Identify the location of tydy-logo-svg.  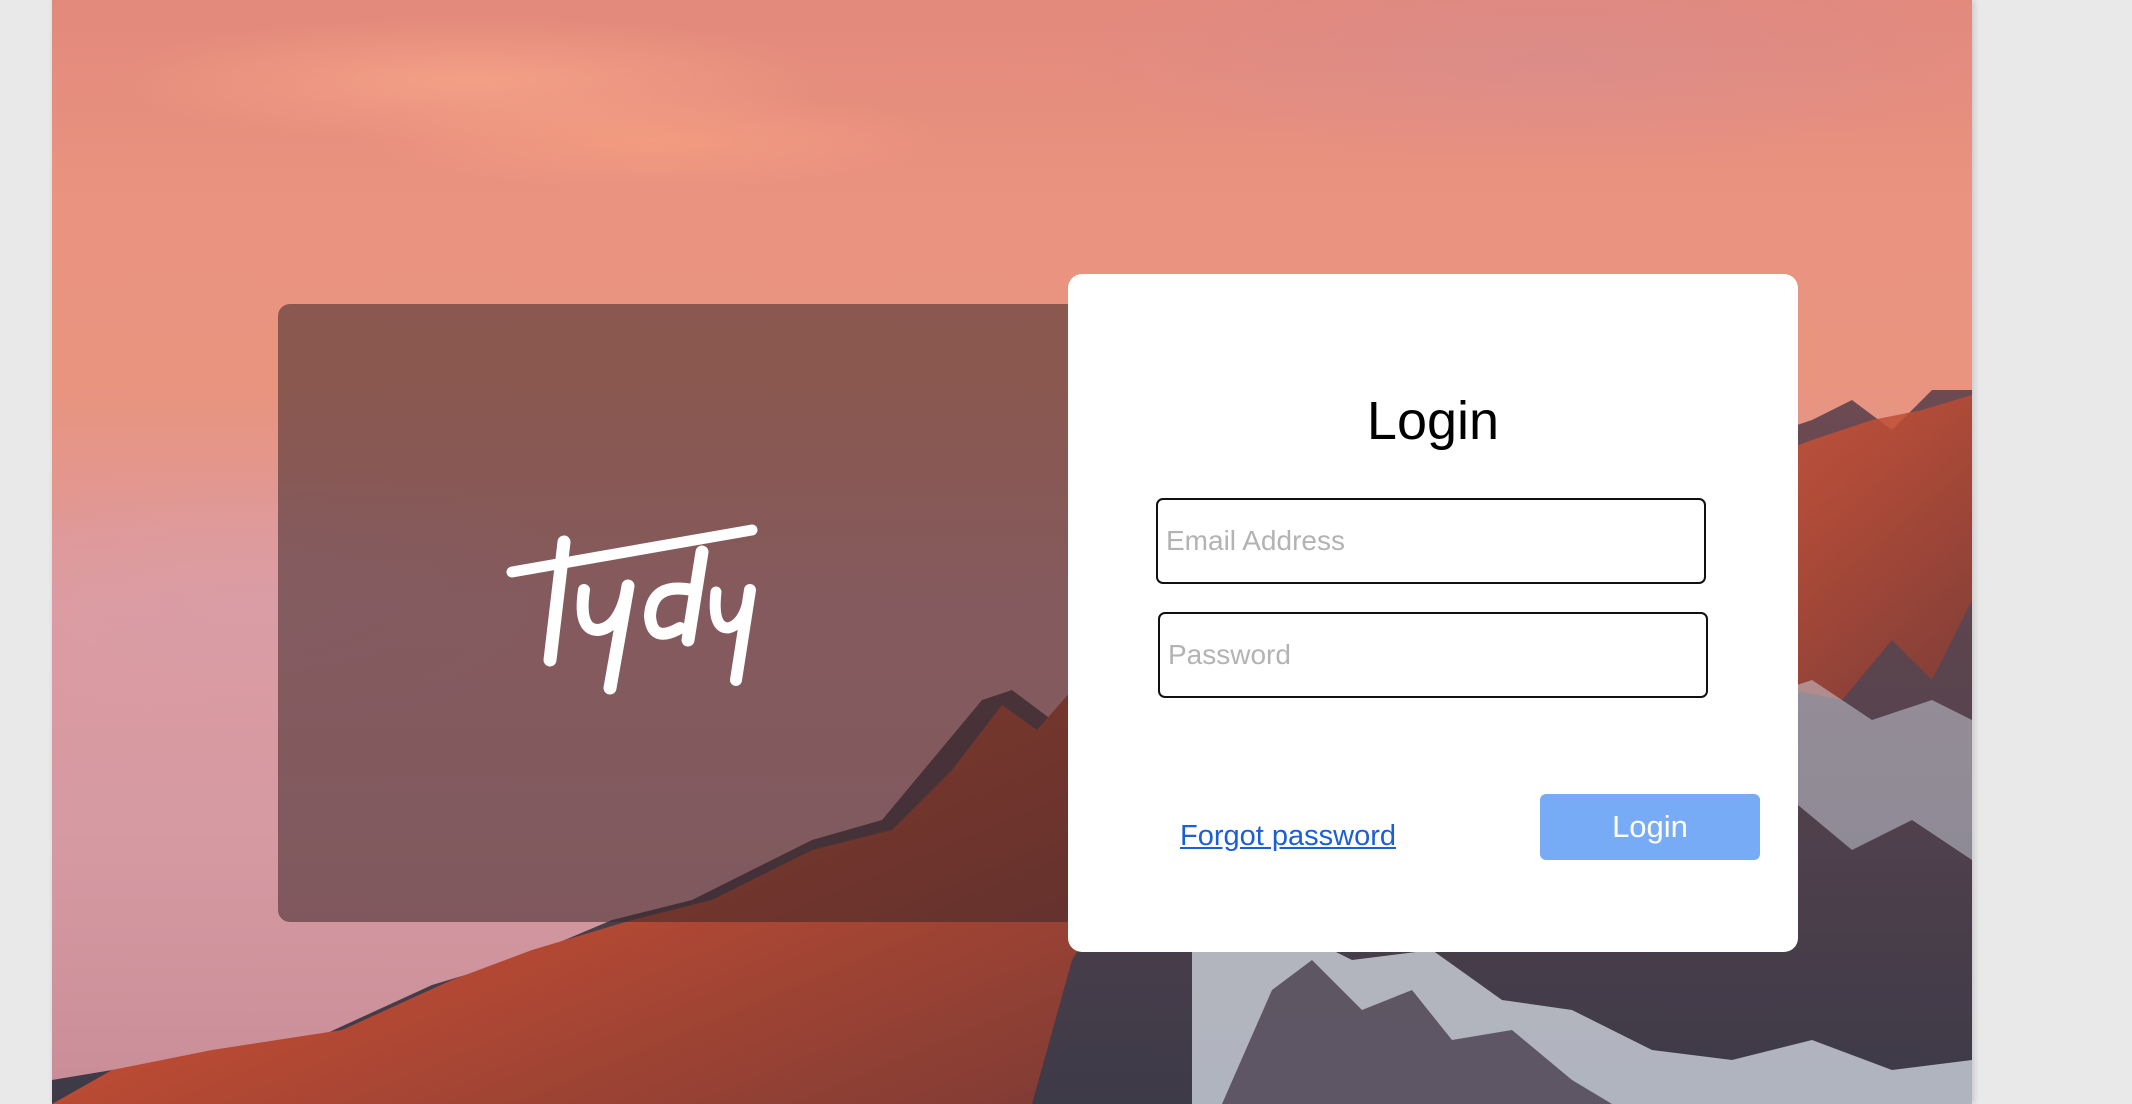
(632, 609).